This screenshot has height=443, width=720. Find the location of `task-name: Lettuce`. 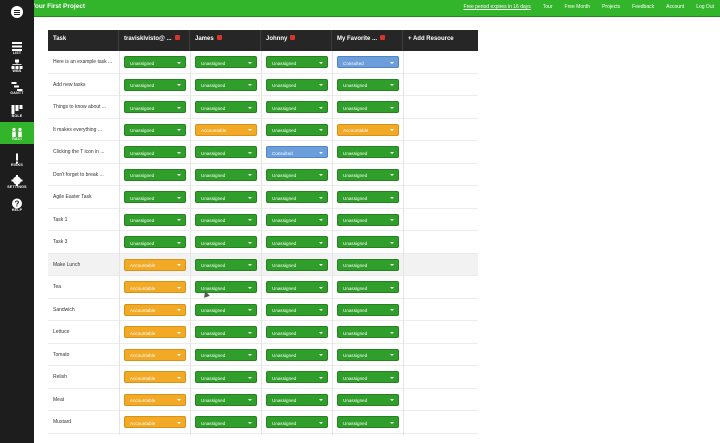

task-name: Lettuce is located at coordinates (61, 332).